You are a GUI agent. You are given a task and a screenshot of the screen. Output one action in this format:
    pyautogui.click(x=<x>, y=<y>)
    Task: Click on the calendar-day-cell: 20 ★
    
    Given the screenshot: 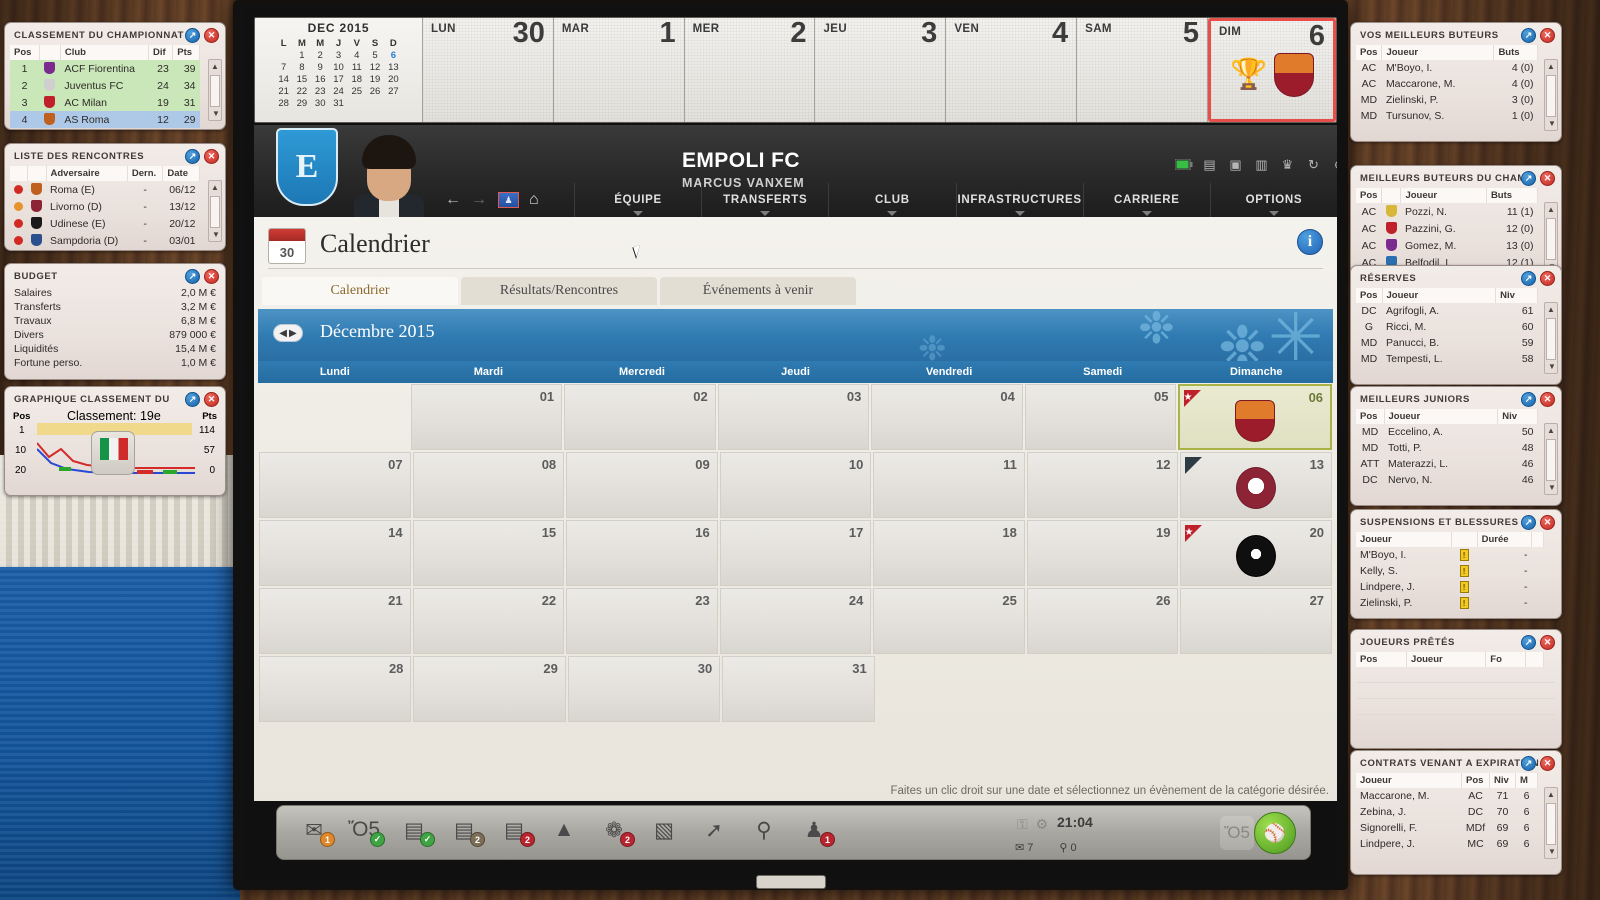 What is the action you would take?
    pyautogui.click(x=1256, y=553)
    